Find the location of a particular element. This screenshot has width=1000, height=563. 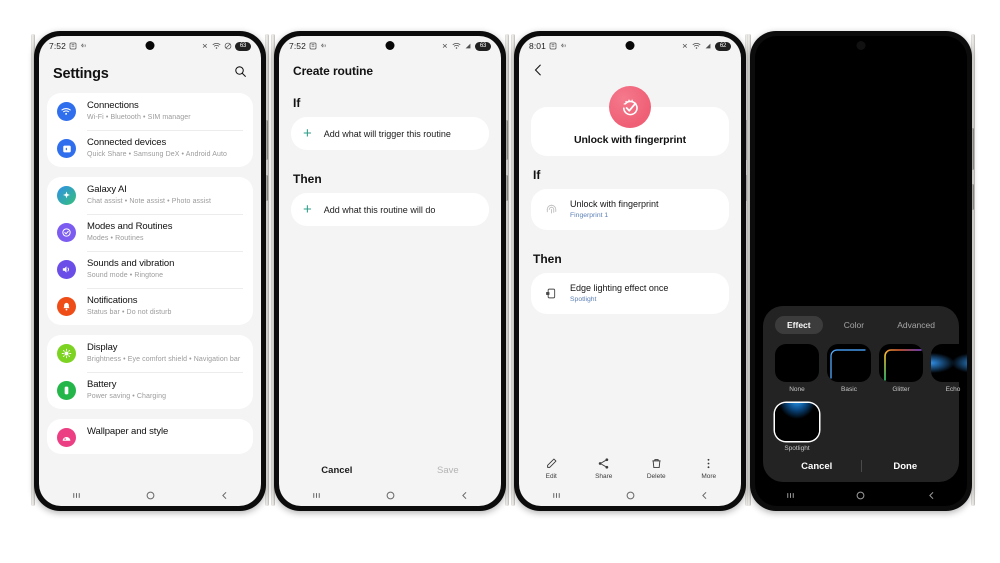

effect-thumb-echo is located at coordinates (949, 363).